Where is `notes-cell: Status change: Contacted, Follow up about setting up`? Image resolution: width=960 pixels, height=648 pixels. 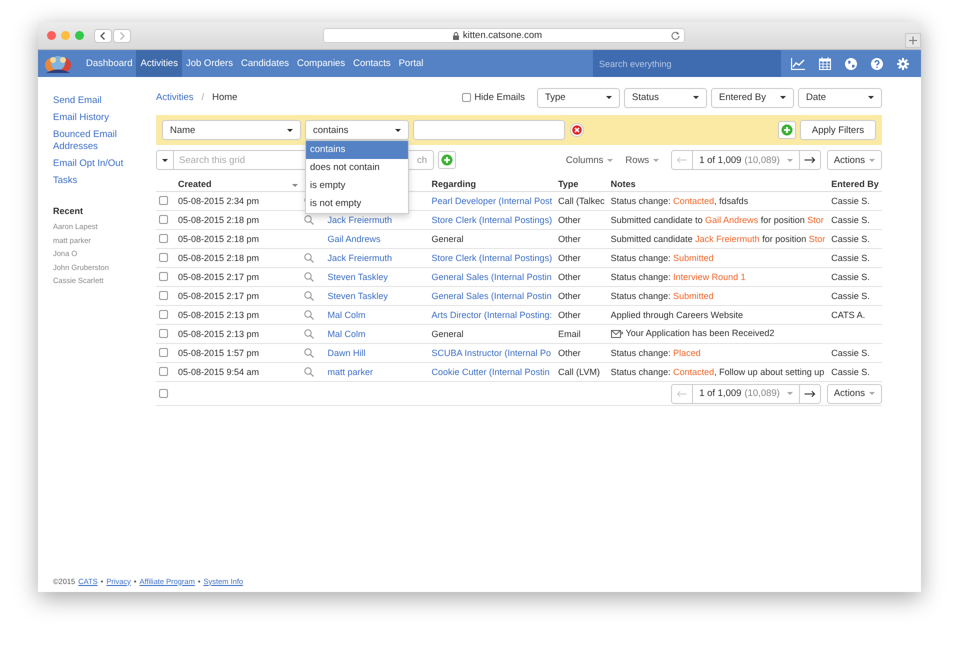
notes-cell: Status change: Contacted, Follow up about setting up is located at coordinates (717, 372).